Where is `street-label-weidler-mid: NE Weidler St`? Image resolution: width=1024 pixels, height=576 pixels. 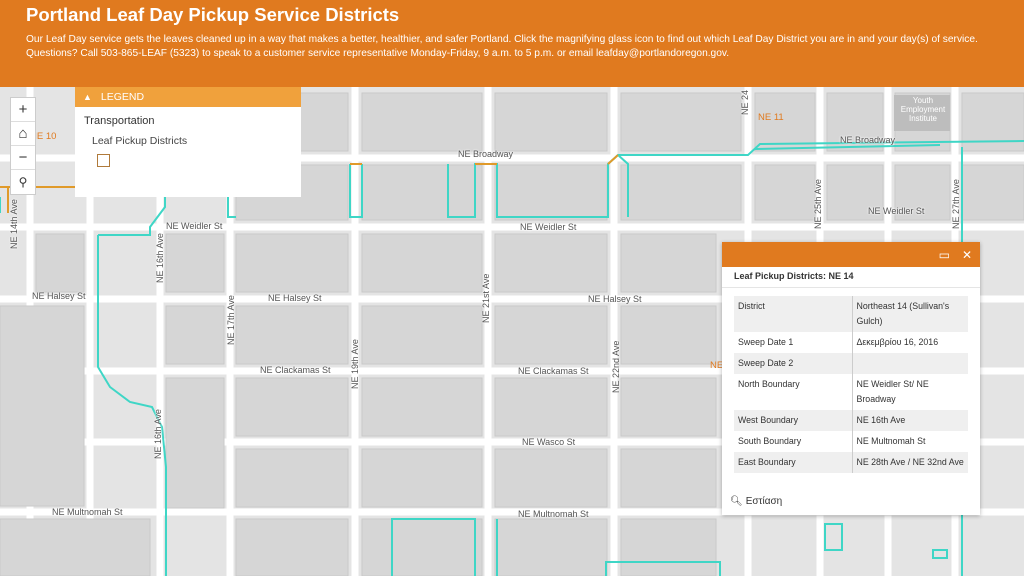 street-label-weidler-mid: NE Weidler St is located at coordinates (548, 227).